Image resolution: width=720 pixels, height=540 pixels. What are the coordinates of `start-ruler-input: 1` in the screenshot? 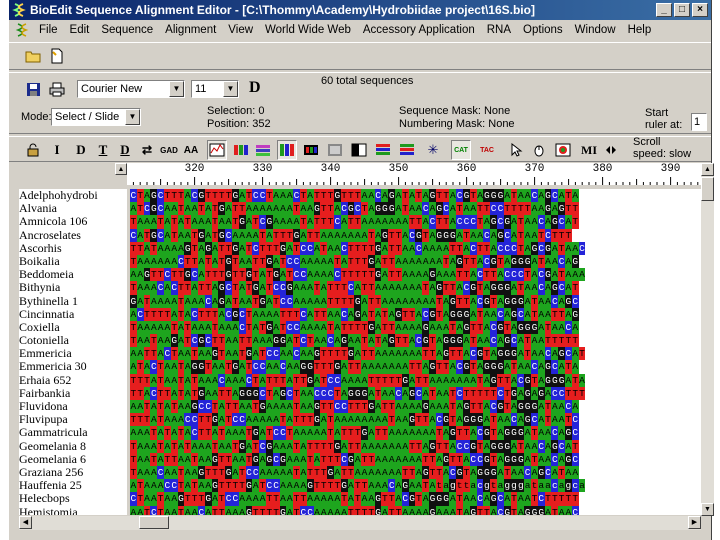 It's located at (699, 122).